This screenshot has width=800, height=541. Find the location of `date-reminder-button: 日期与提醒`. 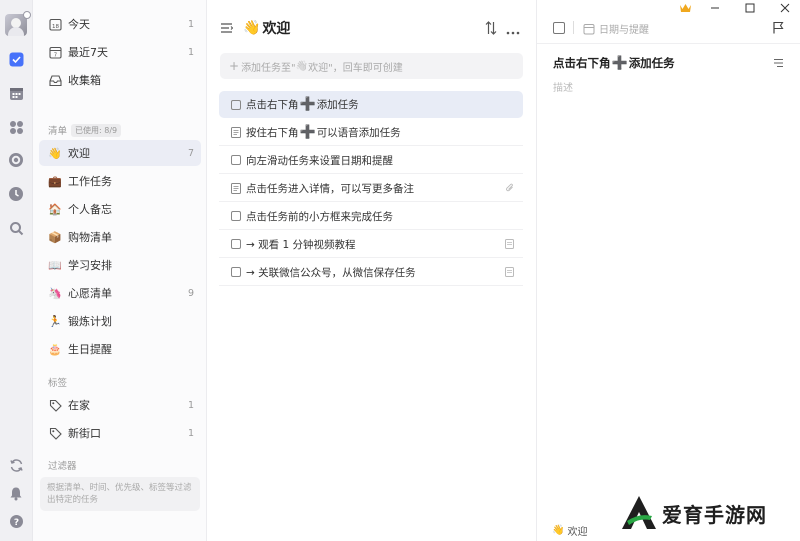

date-reminder-button: 日期与提醒 is located at coordinates (616, 28).